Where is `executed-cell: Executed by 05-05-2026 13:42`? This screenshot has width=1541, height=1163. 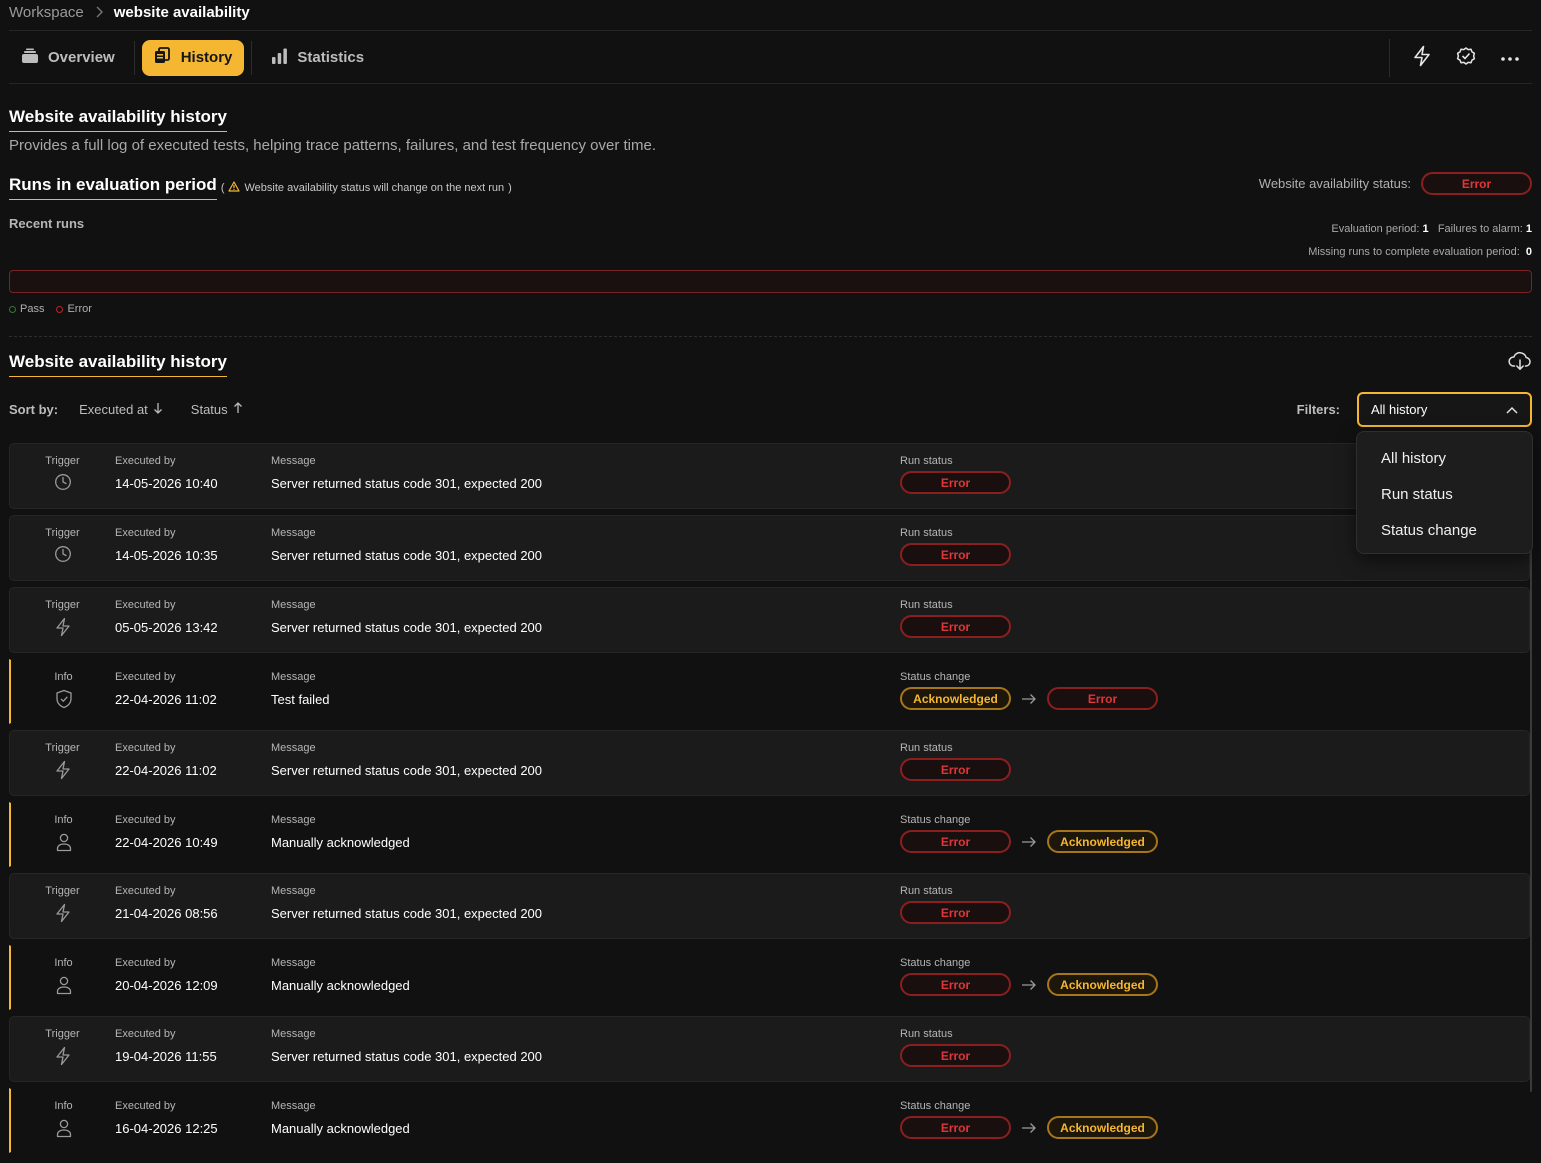 executed-cell: Executed by 05-05-2026 13:42 is located at coordinates (166, 617).